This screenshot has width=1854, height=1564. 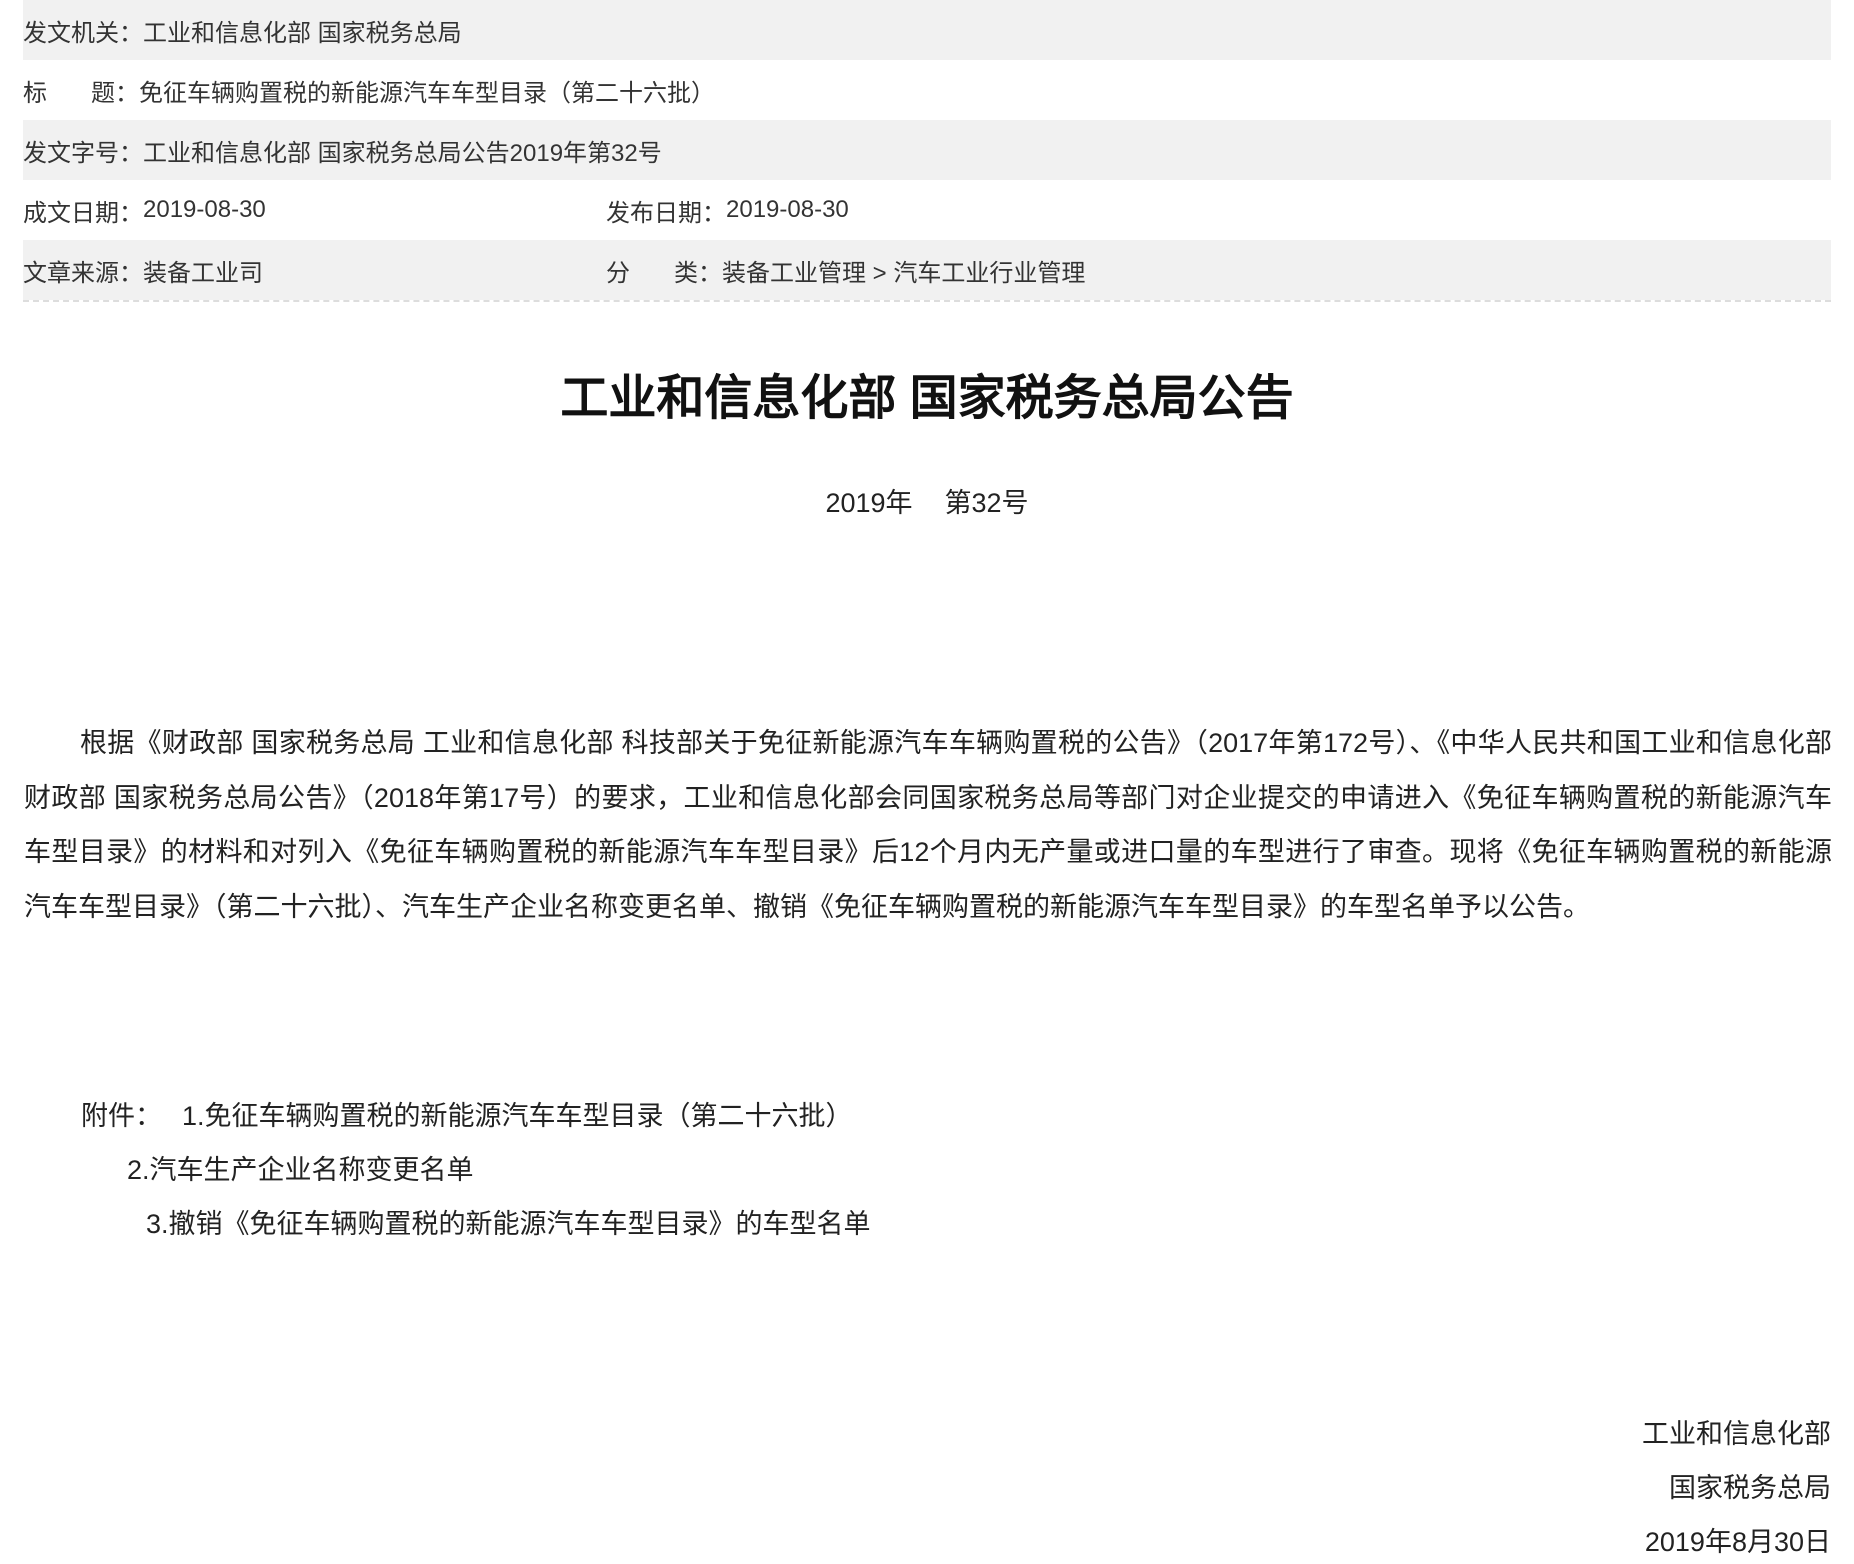 What do you see at coordinates (103, 93) in the screenshot?
I see `title-label-second: 题` at bounding box center [103, 93].